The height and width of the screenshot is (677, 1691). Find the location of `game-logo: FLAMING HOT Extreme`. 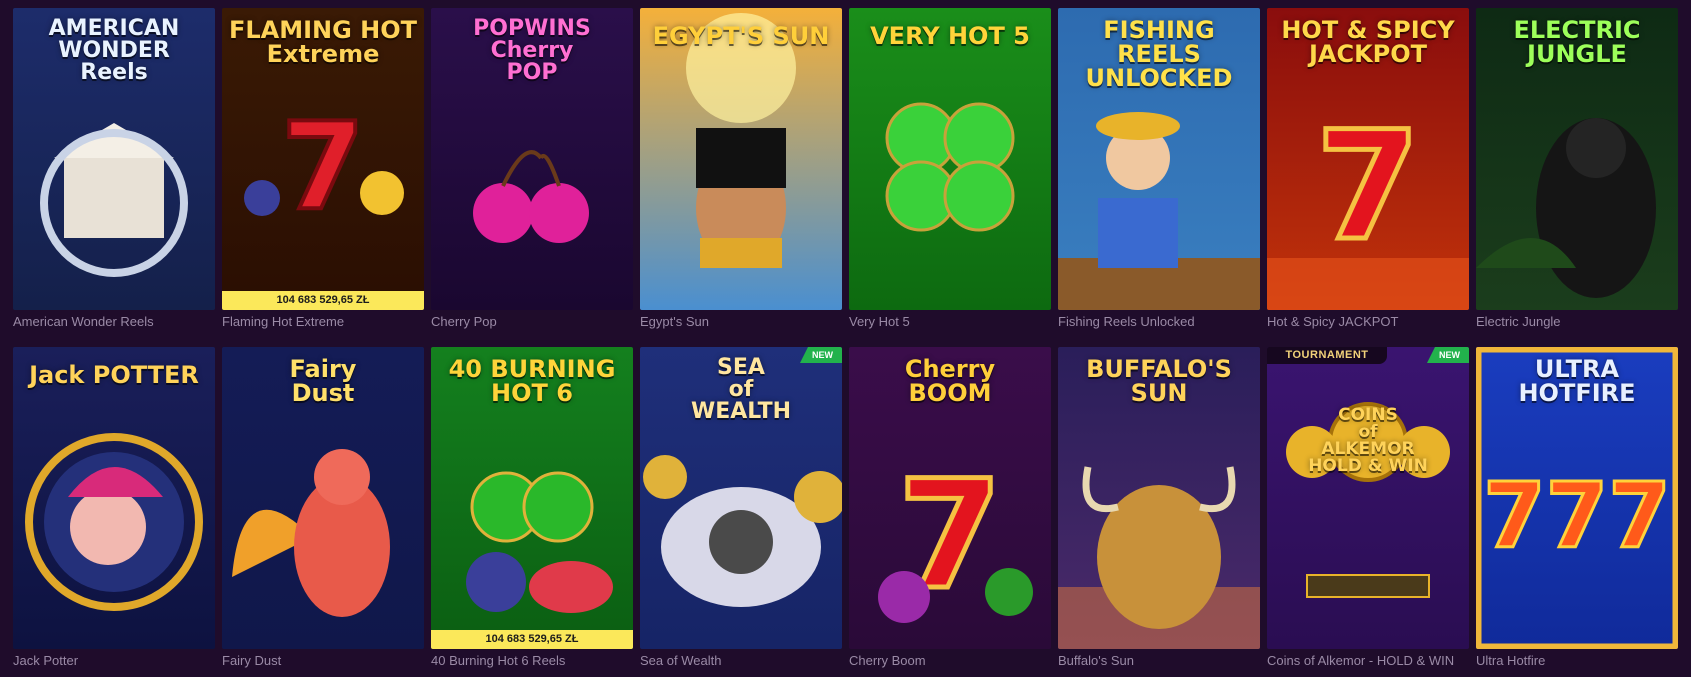

game-logo: FLAMING HOT Extreme is located at coordinates (323, 42).